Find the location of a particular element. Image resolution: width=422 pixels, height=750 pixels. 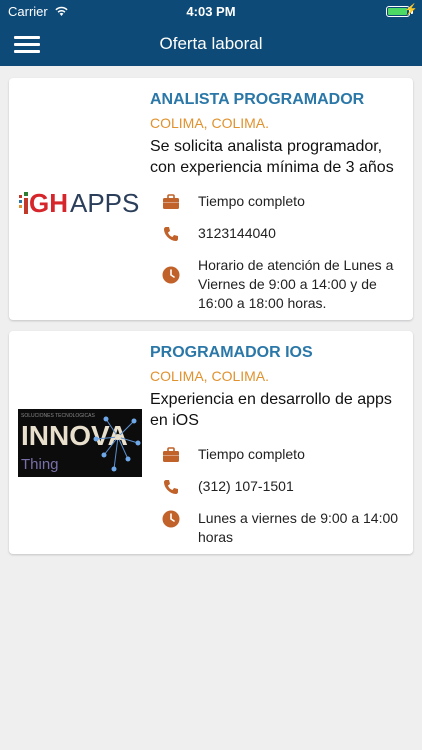

logo-subtext: Thing is located at coordinates (40, 464).